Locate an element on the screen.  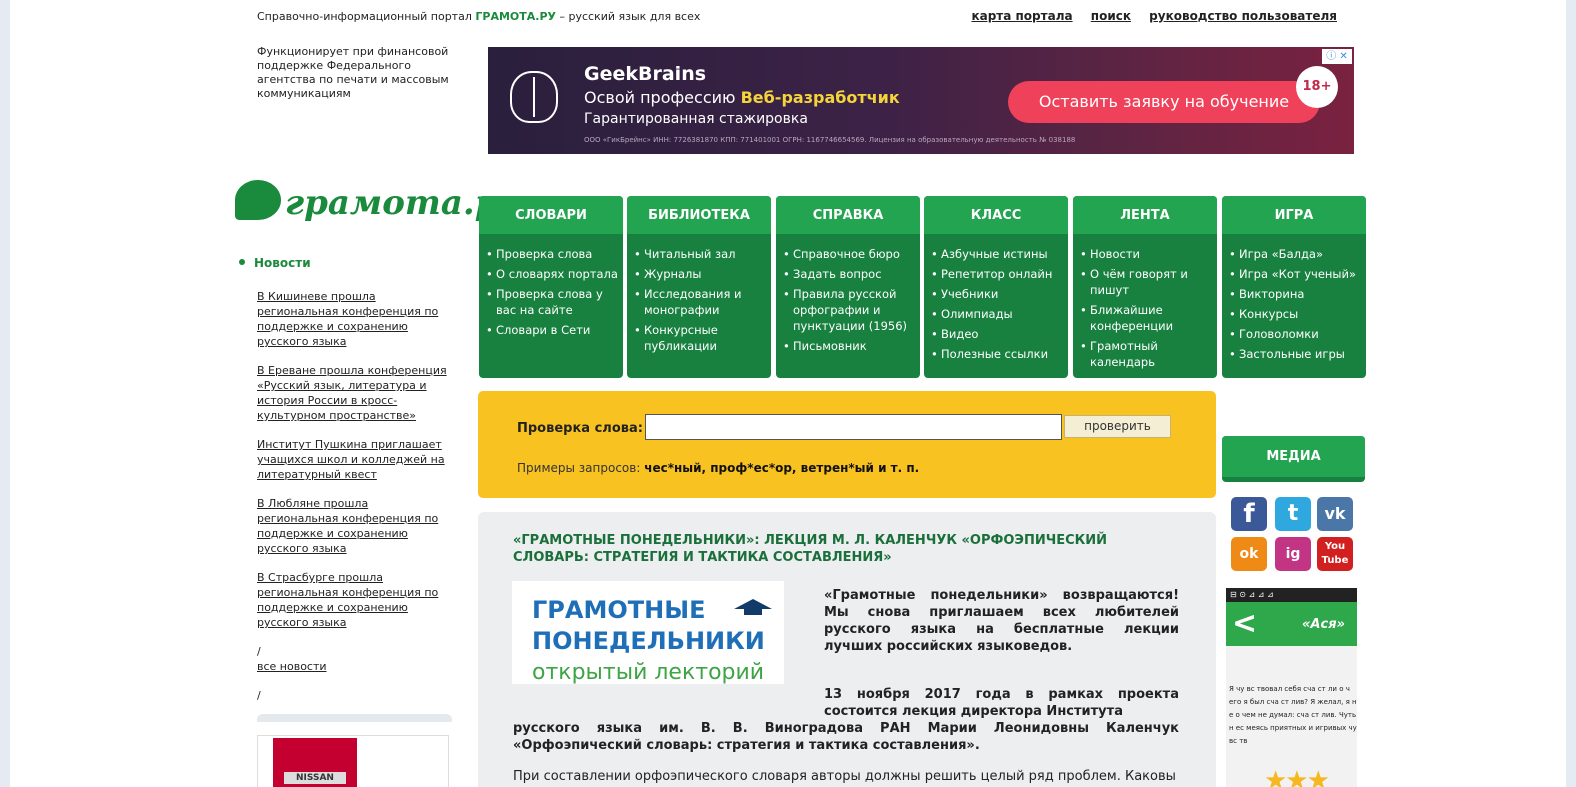
menu-item: Застольные игры is located at coordinates (1295, 354).